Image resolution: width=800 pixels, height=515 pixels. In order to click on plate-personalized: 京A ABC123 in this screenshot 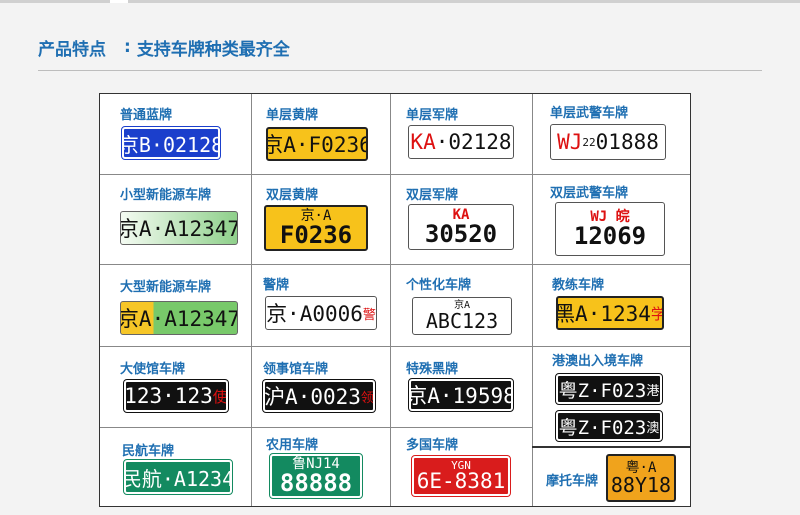, I will do `click(462, 316)`.